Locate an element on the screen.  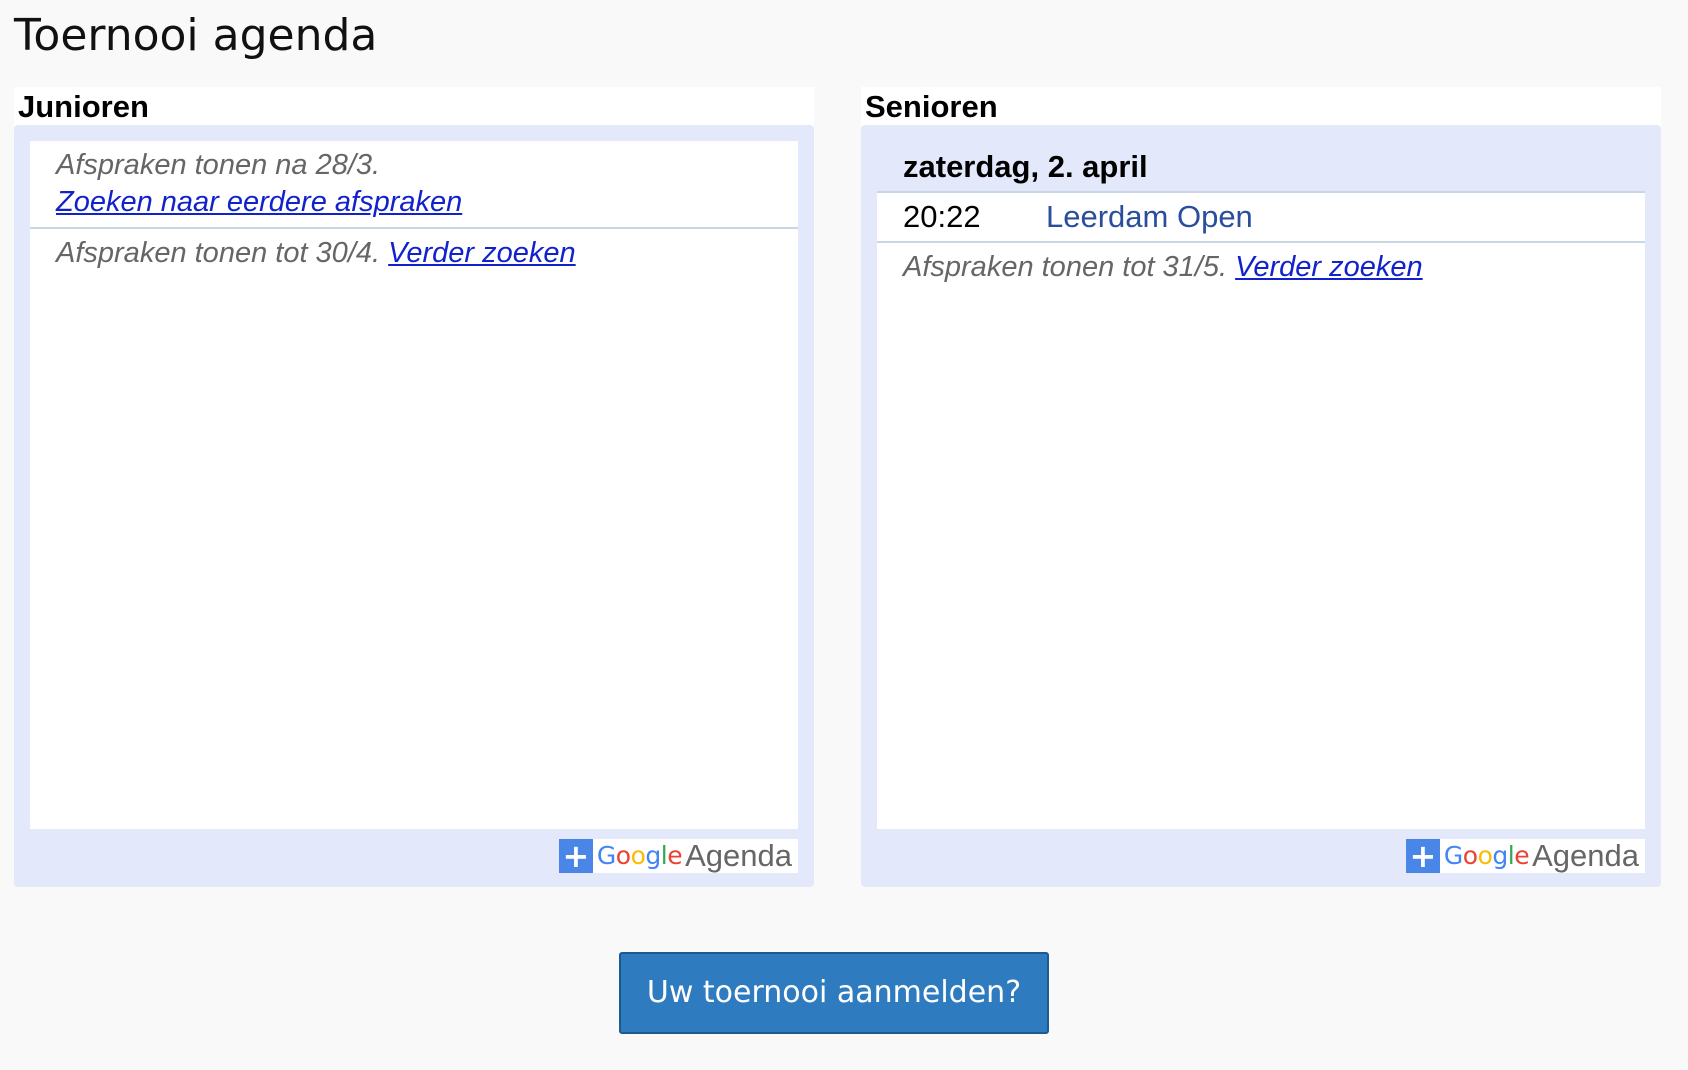
seniors-heading: Senioren is located at coordinates (1261, 107).